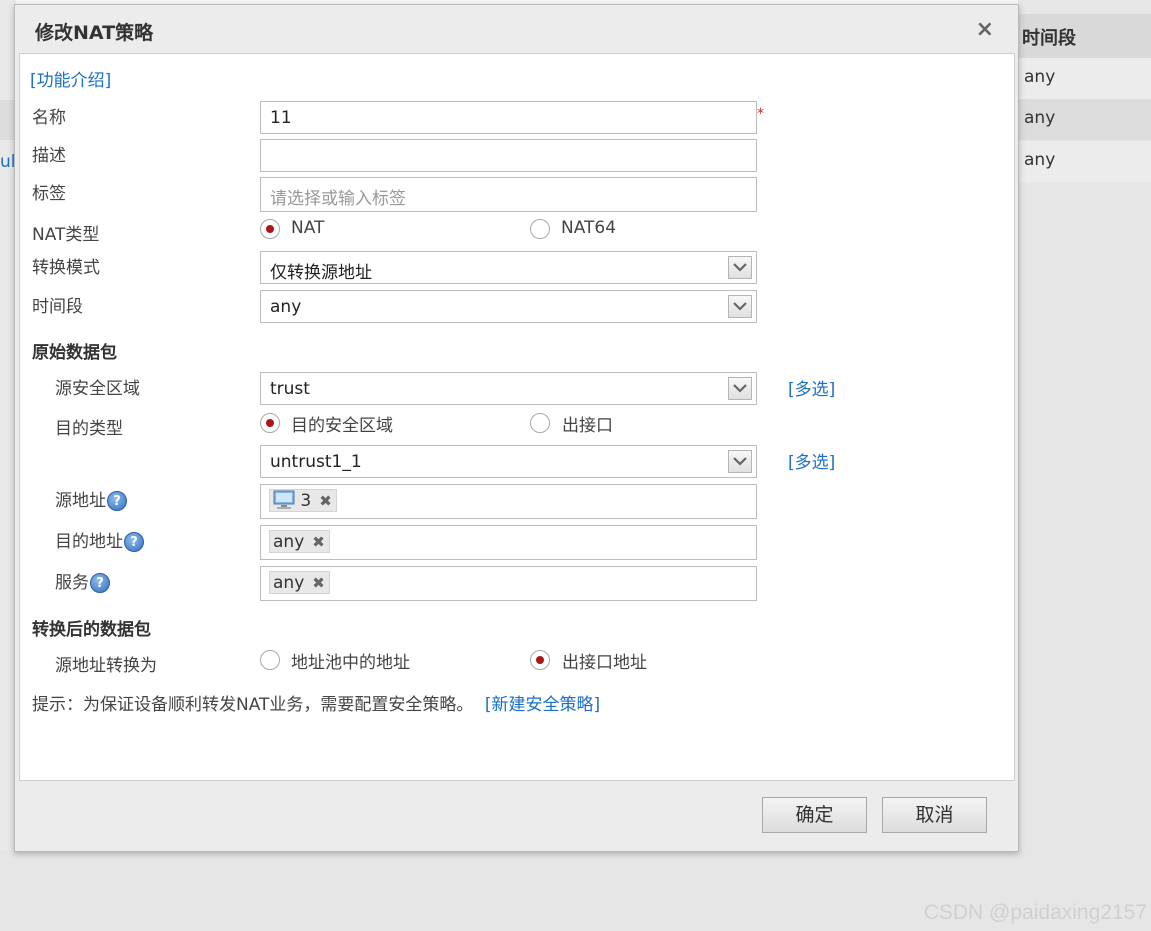 The image size is (1151, 931). What do you see at coordinates (306, 501) in the screenshot?
I see `address-tag-text: 3` at bounding box center [306, 501].